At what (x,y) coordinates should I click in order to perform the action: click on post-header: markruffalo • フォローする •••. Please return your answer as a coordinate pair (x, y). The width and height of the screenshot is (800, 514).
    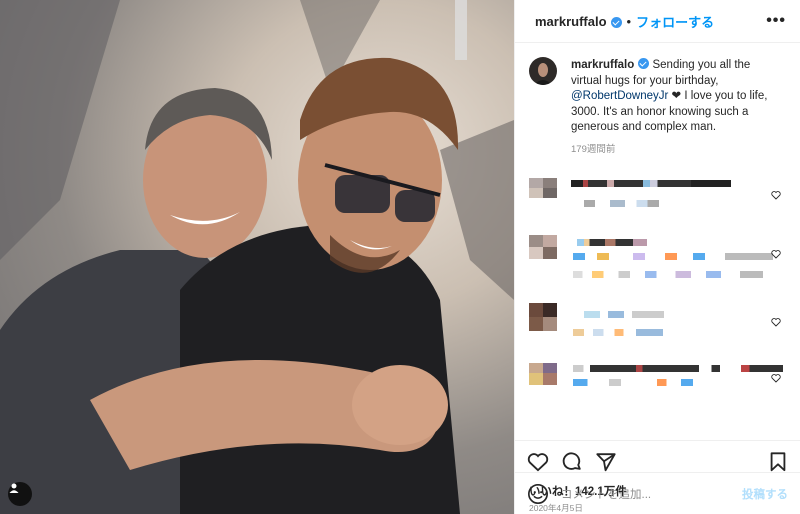
    Looking at the image, I should click on (657, 21).